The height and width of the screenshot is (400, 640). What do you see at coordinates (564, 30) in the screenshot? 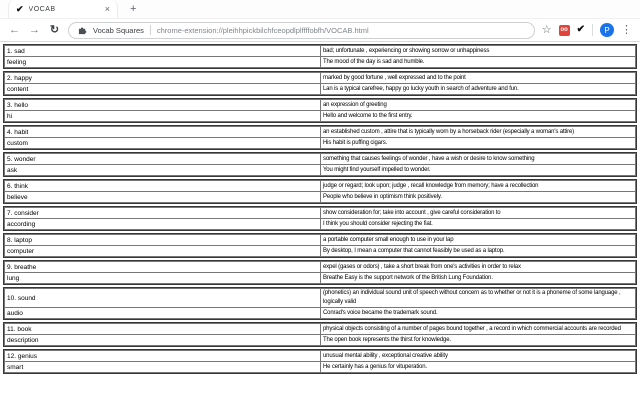
I see `extension-red-icon: oo` at bounding box center [564, 30].